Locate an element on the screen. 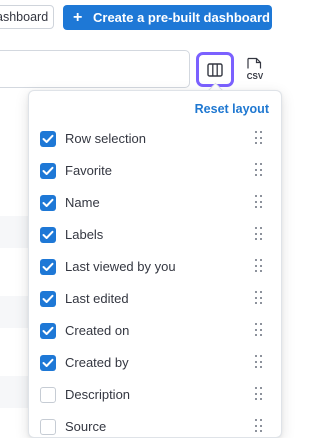 Image resolution: width=320 pixels, height=438 pixels. plus-icon: + is located at coordinates (78, 17).